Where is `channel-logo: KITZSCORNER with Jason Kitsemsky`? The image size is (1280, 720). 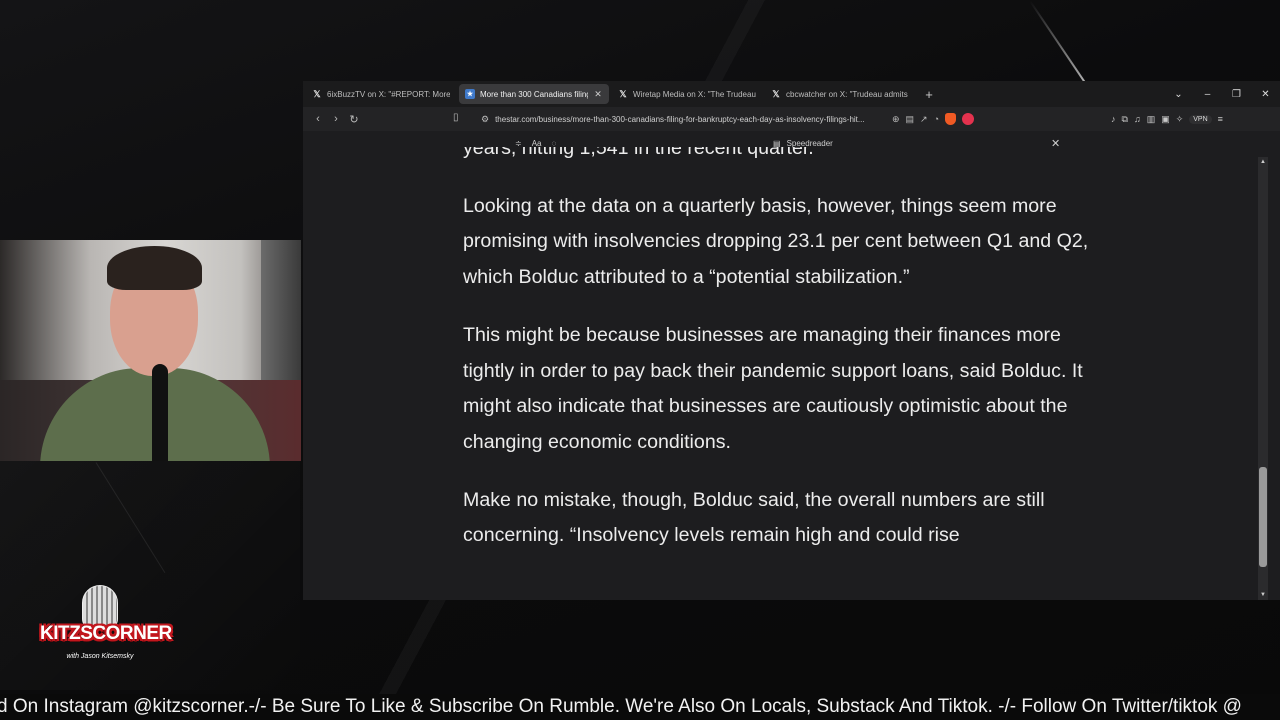
channel-logo: KITZSCORNER with Jason Kitsemsky is located at coordinates (106, 627).